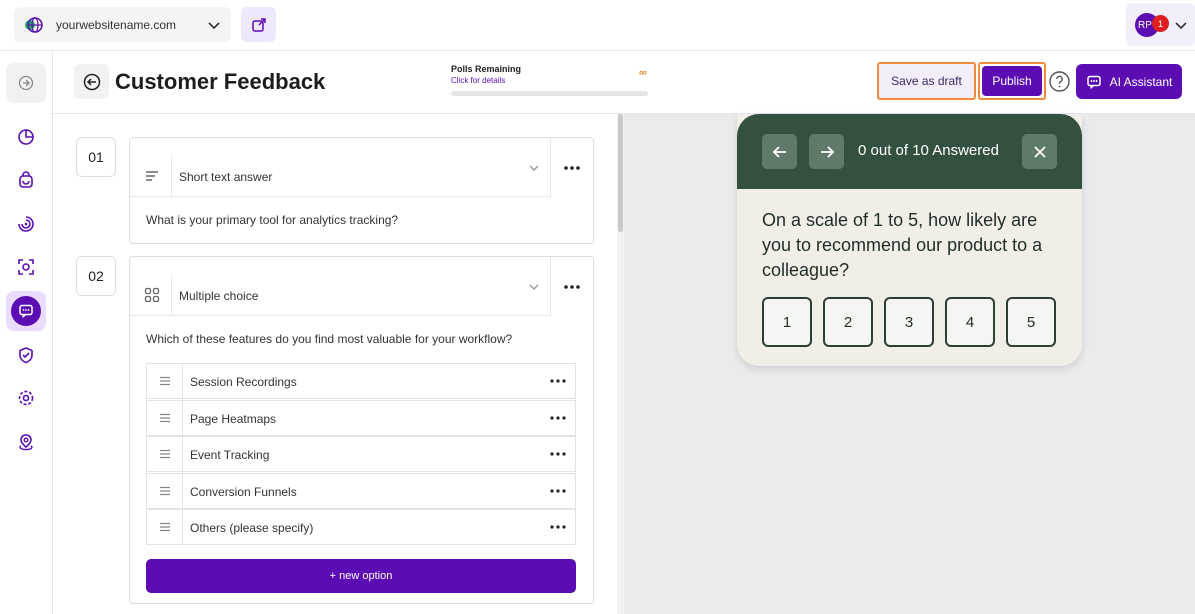 The width and height of the screenshot is (1195, 614). Describe the element at coordinates (909, 322) in the screenshot. I see `rating-option: 3` at that location.